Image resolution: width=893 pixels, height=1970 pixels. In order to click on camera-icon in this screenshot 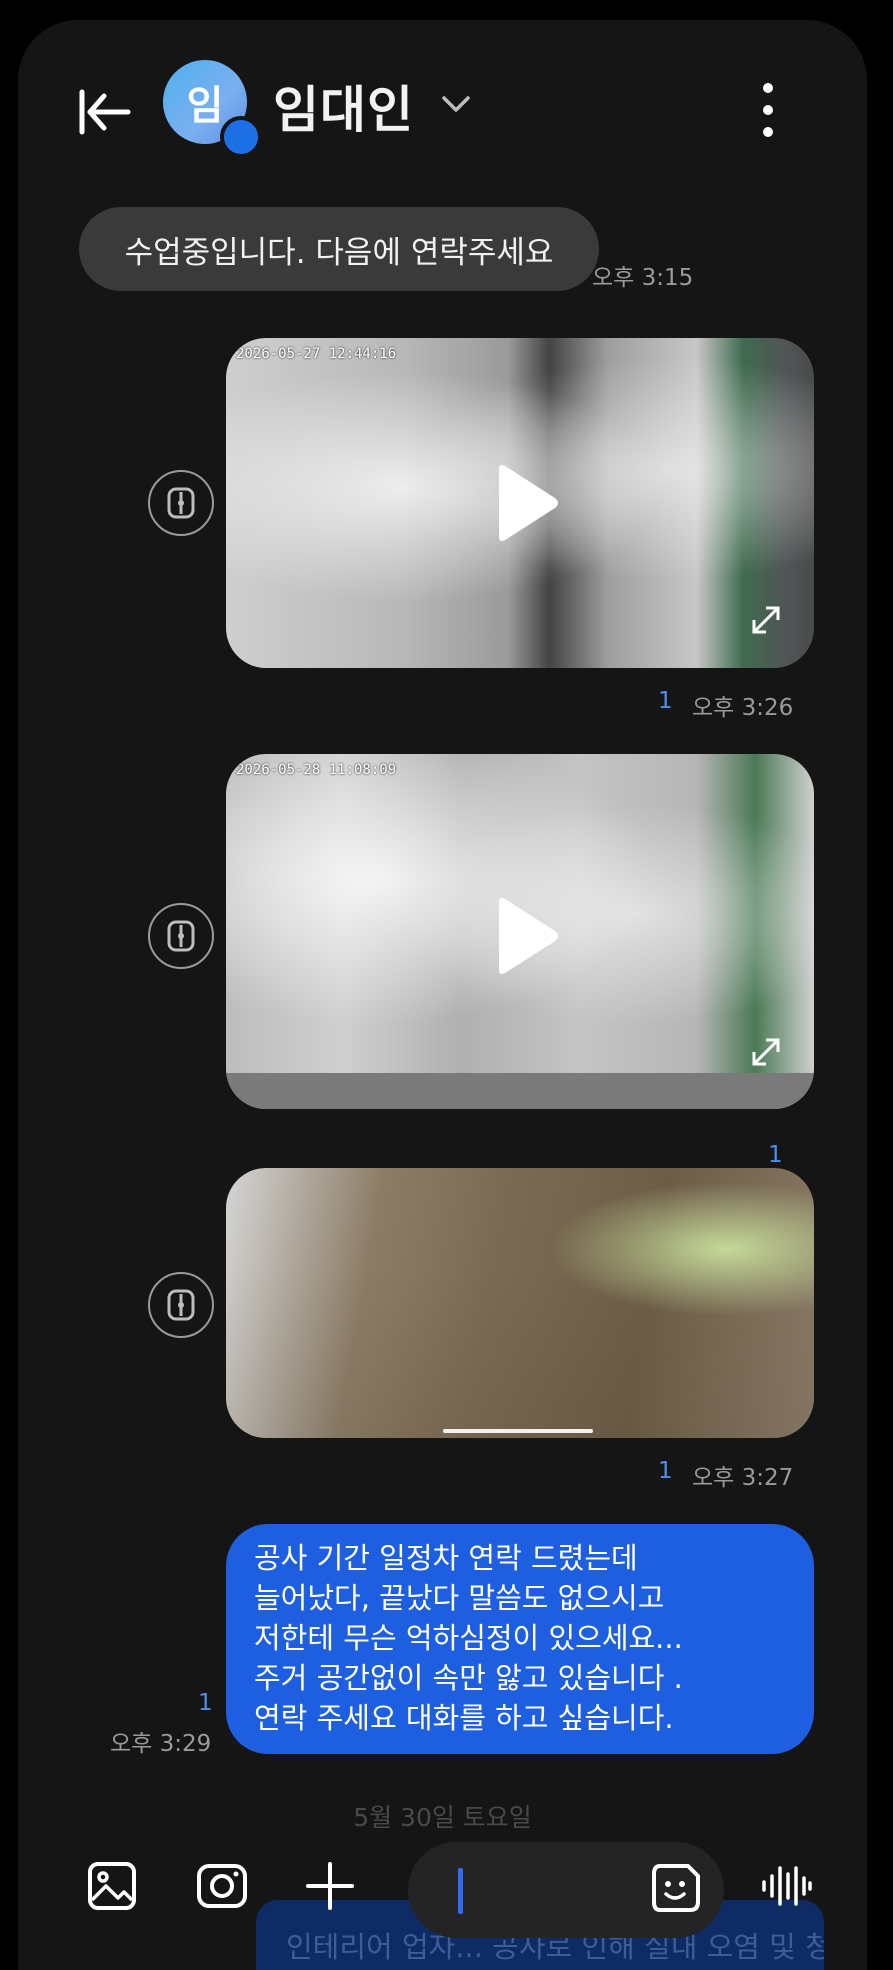, I will do `click(222, 1886)`.